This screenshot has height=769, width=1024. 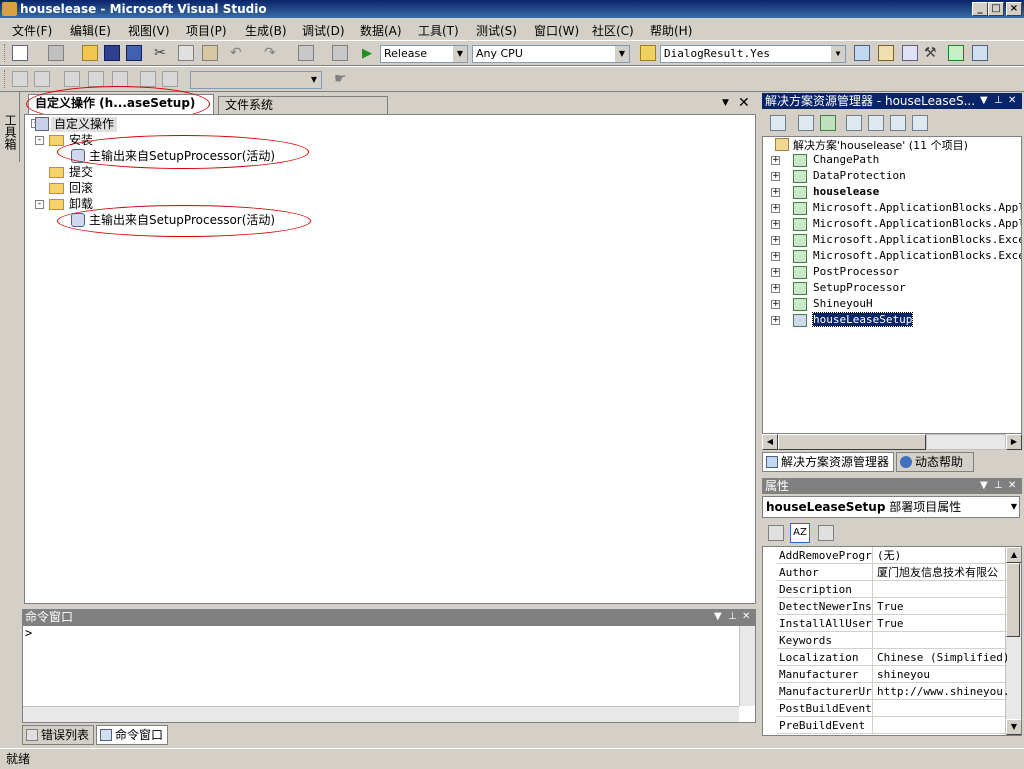 What do you see at coordinates (917, 223) in the screenshot?
I see `solution-project-item: Microsoft.ApplicationBlocks.Applica` at bounding box center [917, 223].